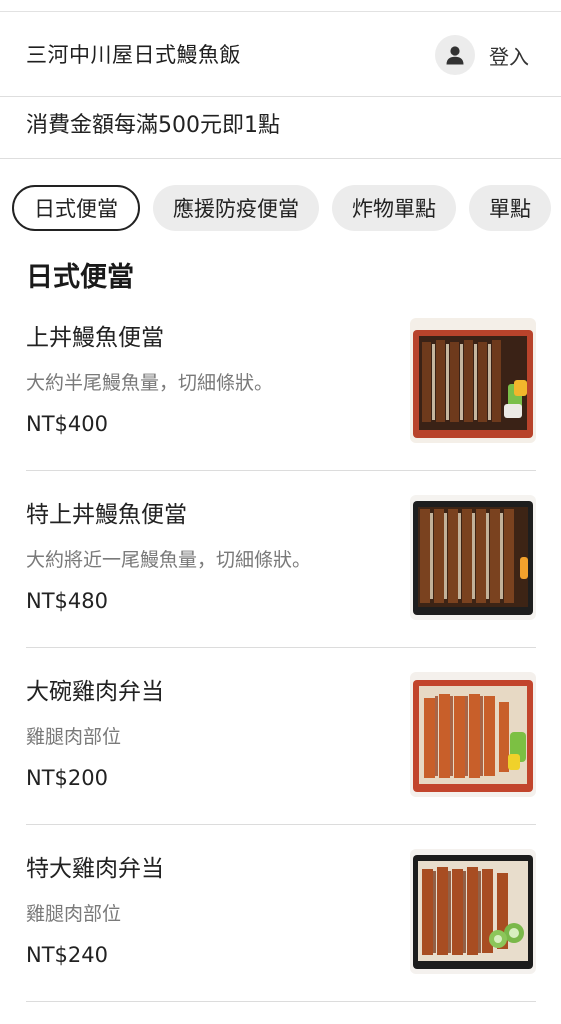  What do you see at coordinates (95, 869) in the screenshot?
I see `item-name: 特大雞肉弁当` at bounding box center [95, 869].